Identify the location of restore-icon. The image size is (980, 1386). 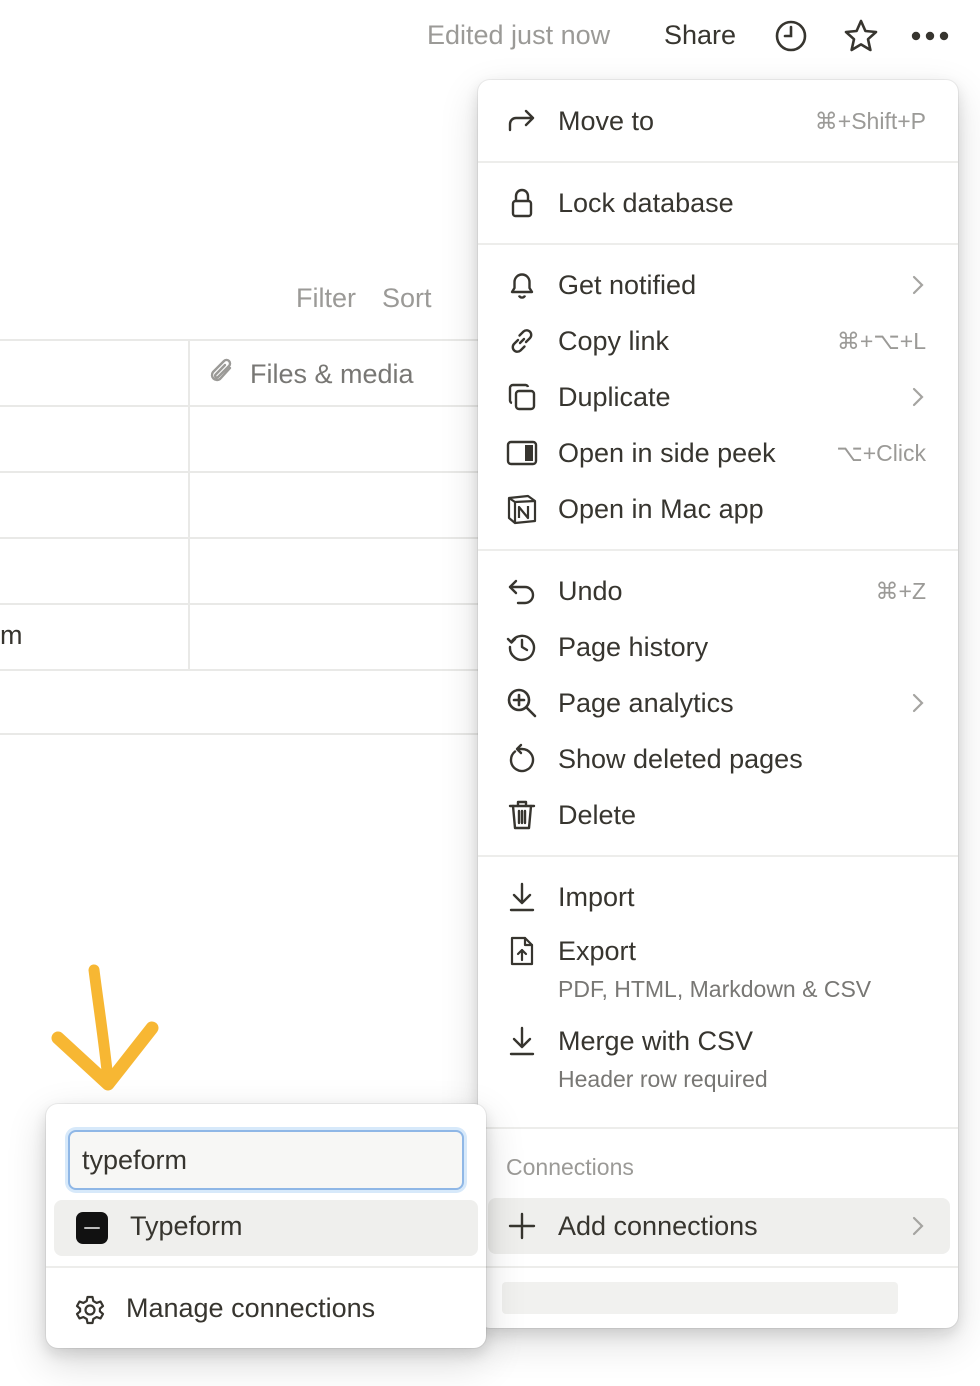
(522, 759).